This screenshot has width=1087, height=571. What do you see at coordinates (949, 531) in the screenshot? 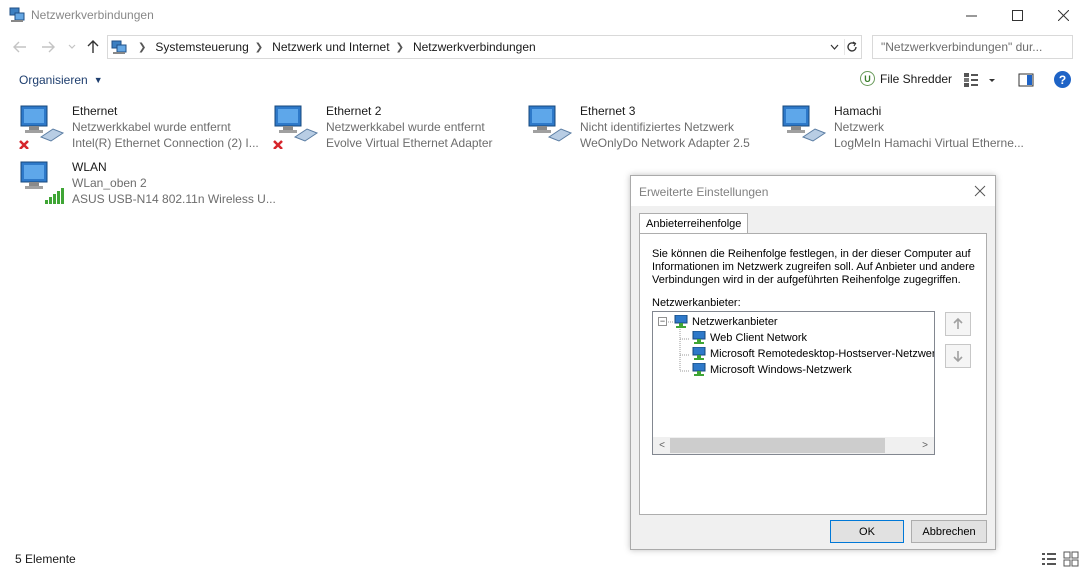
I see `cancel-button: Abbrechen` at bounding box center [949, 531].